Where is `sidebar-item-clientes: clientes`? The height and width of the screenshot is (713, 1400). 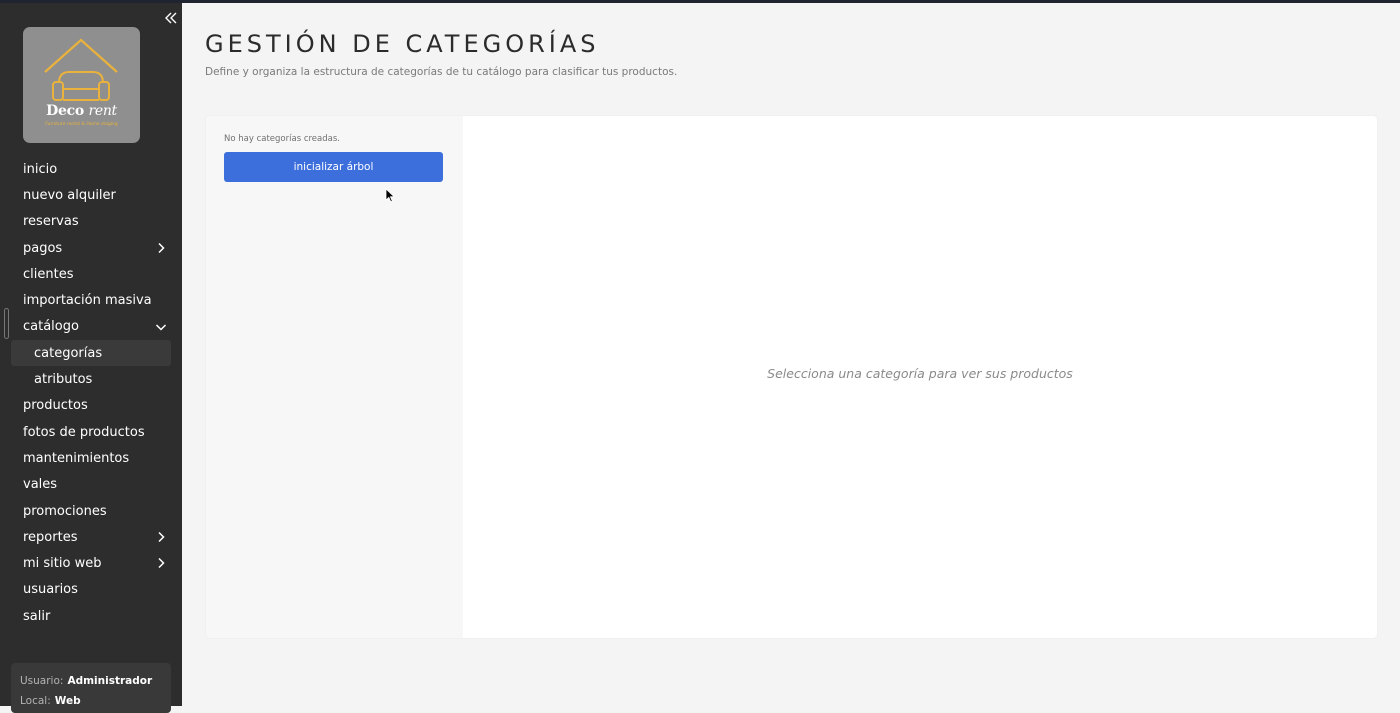
sidebar-item-clientes: clientes is located at coordinates (91, 274).